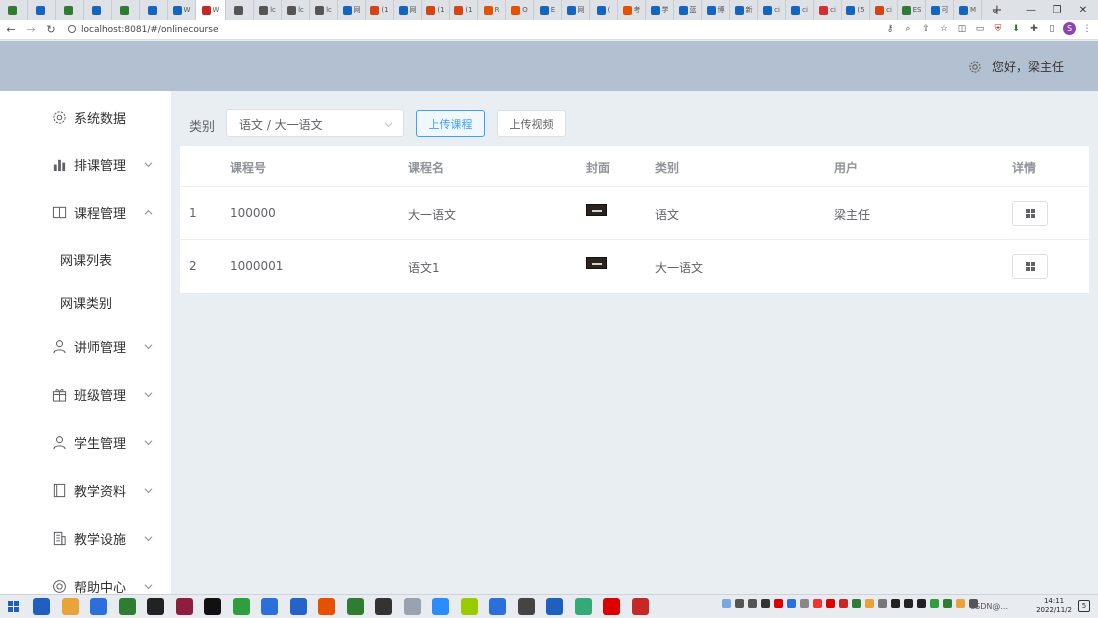 This screenshot has height=618, width=1098. Describe the element at coordinates (72, 28) in the screenshot. I see `site-info-icon` at that location.